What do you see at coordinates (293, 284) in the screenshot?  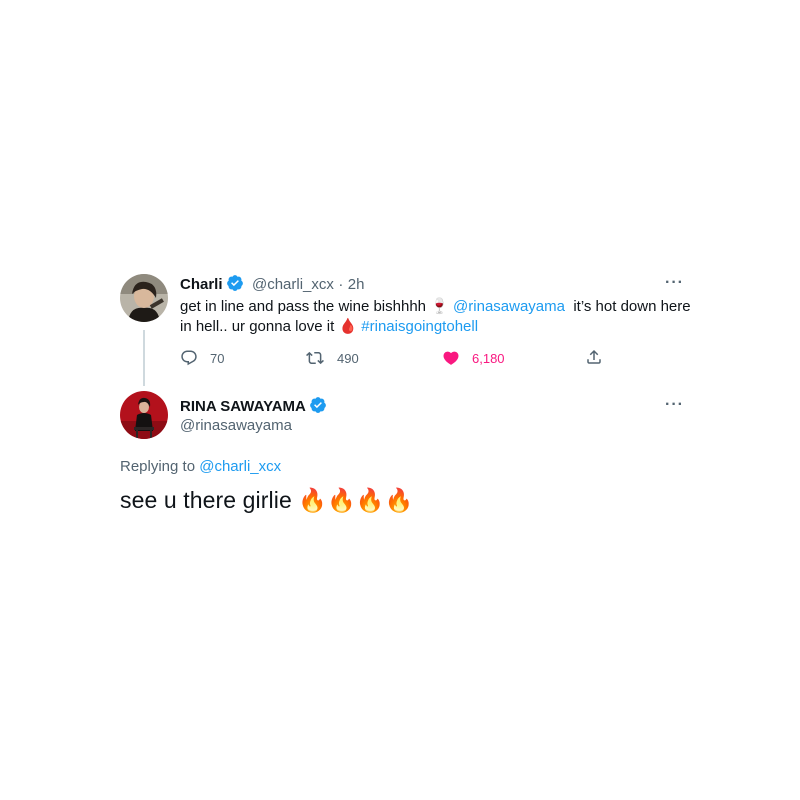 I see `author-handle: @charli_xcx` at bounding box center [293, 284].